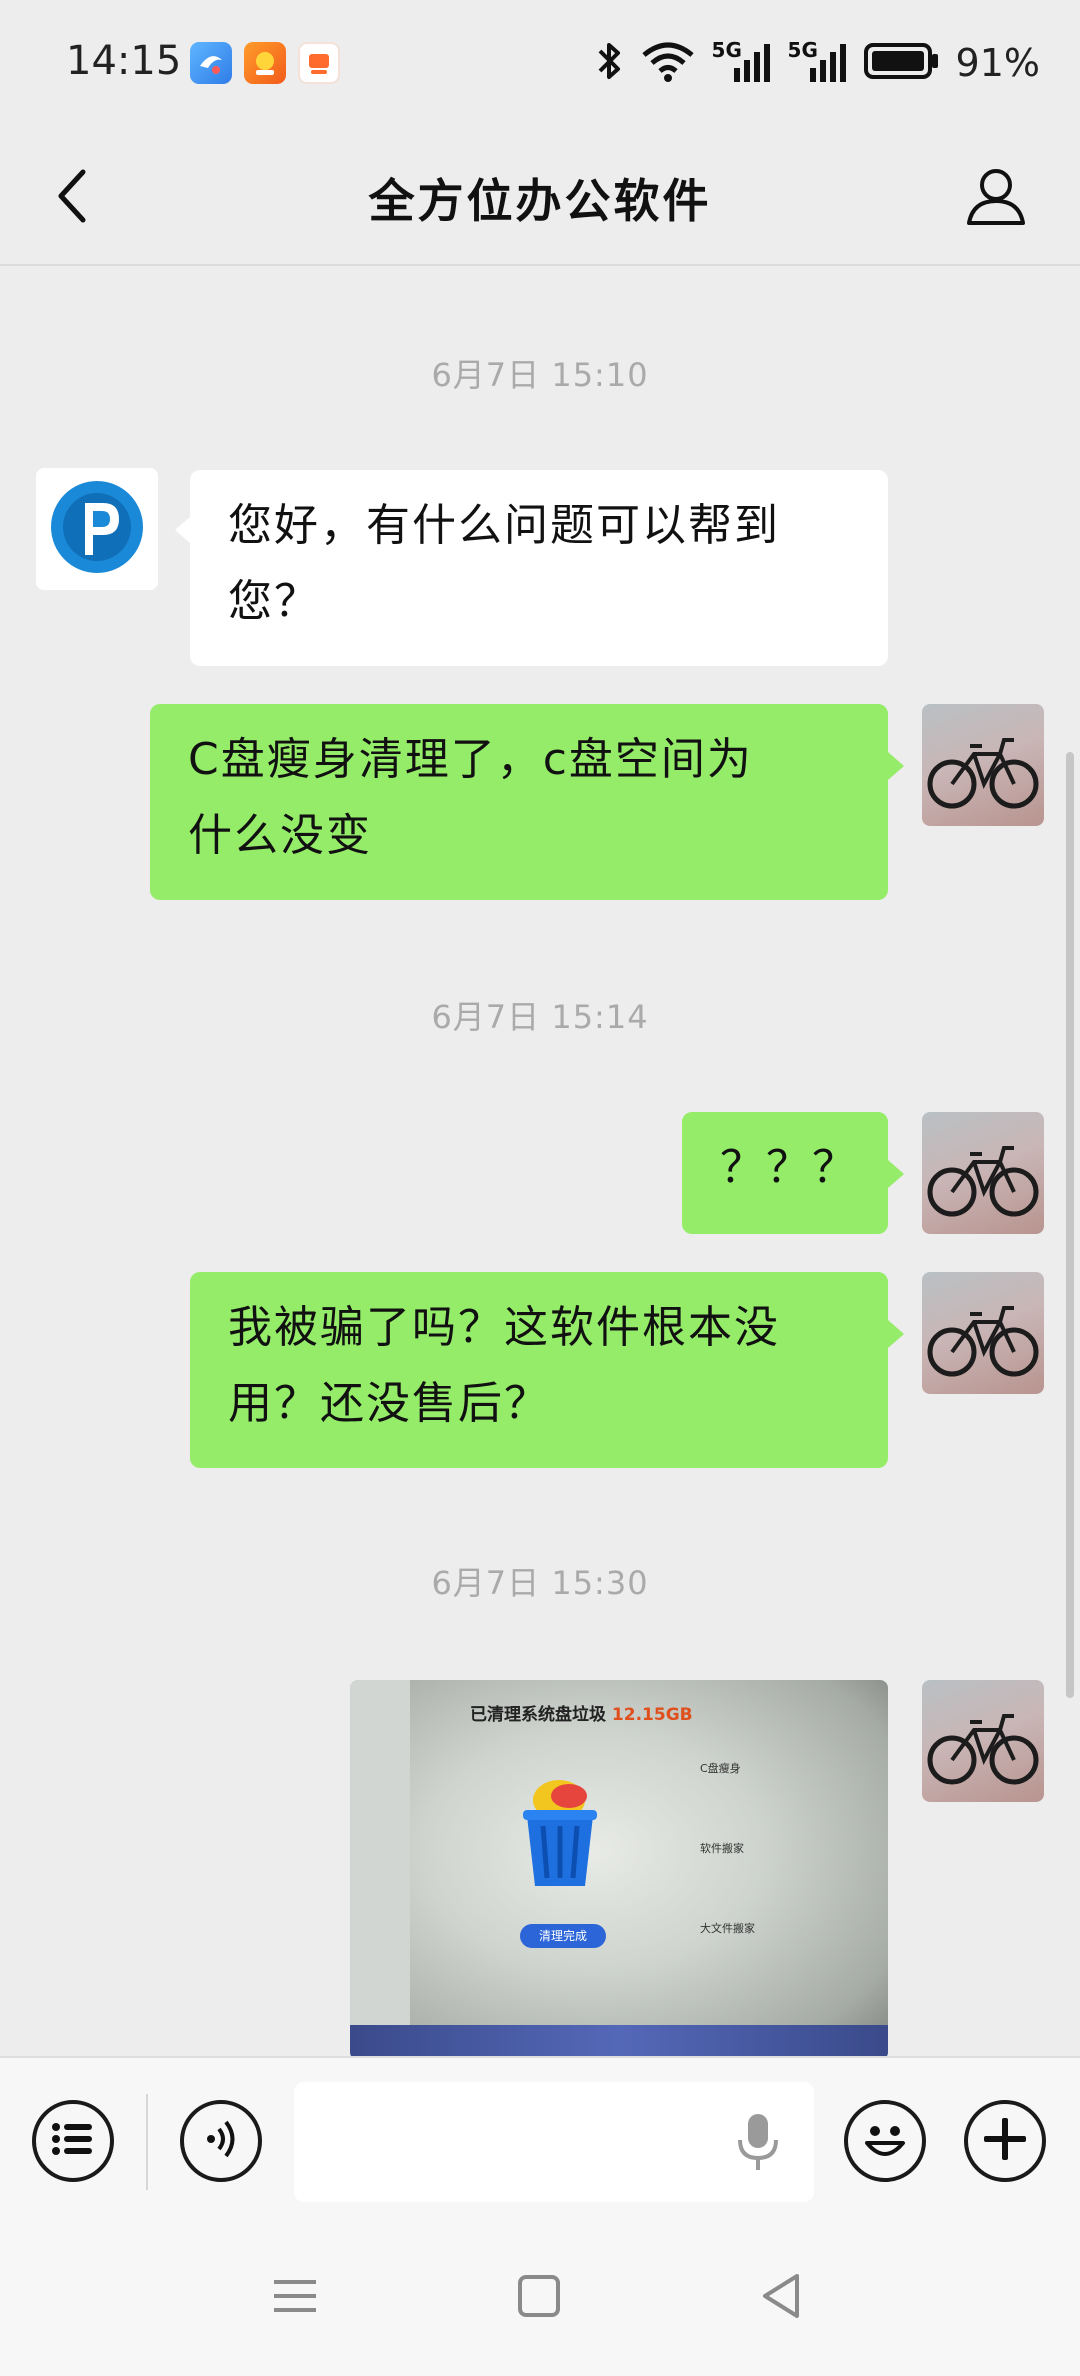  Describe the element at coordinates (124, 61) in the screenshot. I see `status-time: 14:15` at that location.